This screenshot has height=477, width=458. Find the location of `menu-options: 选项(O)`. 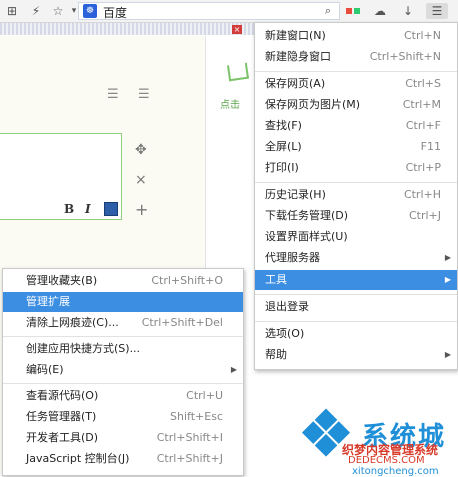

menu-options: 选项(O) is located at coordinates (356, 334).